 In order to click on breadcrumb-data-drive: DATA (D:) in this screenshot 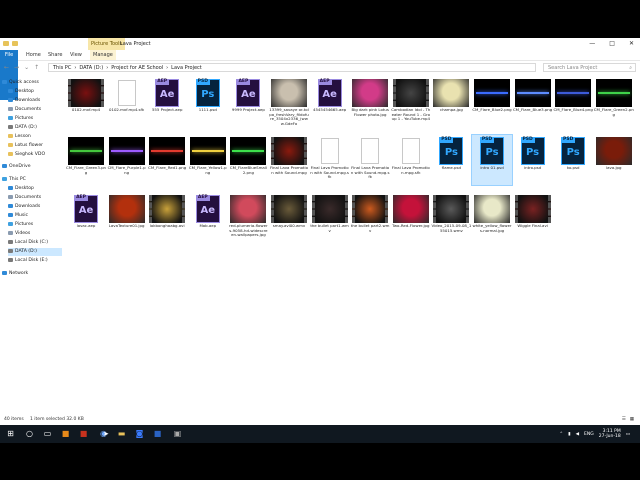, I will do `click(91, 67)`.